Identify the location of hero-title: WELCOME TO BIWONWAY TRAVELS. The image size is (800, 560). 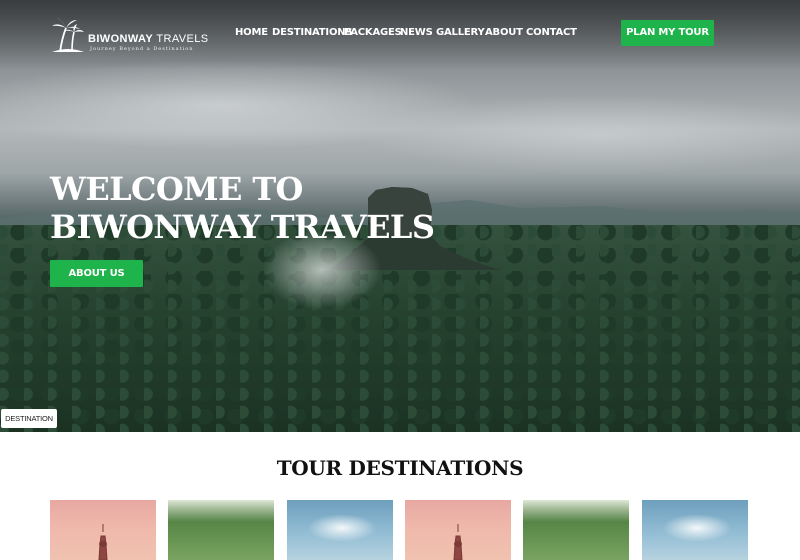
(242, 208).